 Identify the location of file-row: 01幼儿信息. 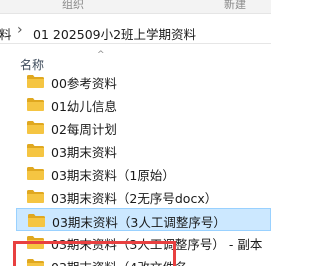
(143, 104).